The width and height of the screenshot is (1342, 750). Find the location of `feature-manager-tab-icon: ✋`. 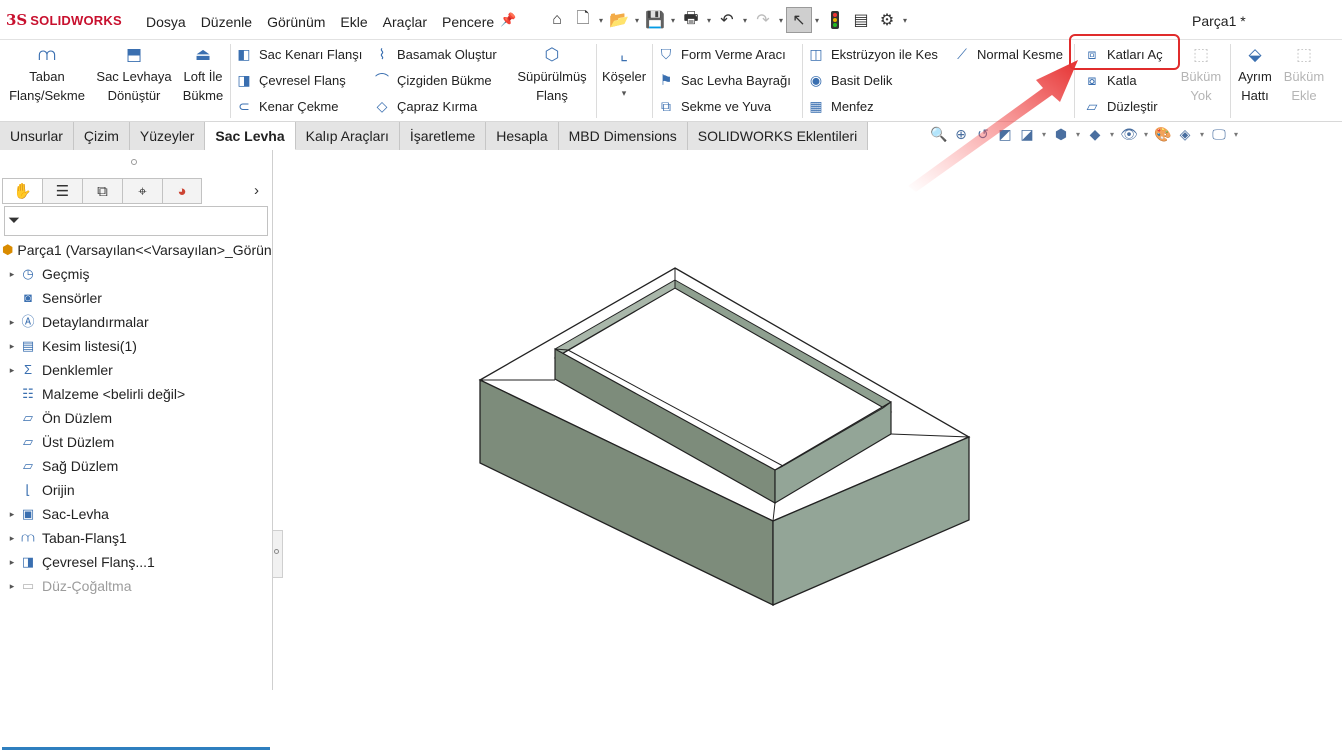

feature-manager-tab-icon: ✋ is located at coordinates (22, 191).